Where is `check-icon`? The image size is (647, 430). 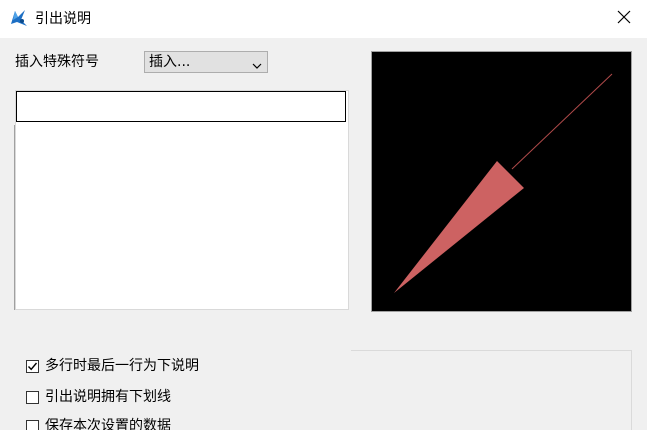
check-icon is located at coordinates (32, 366).